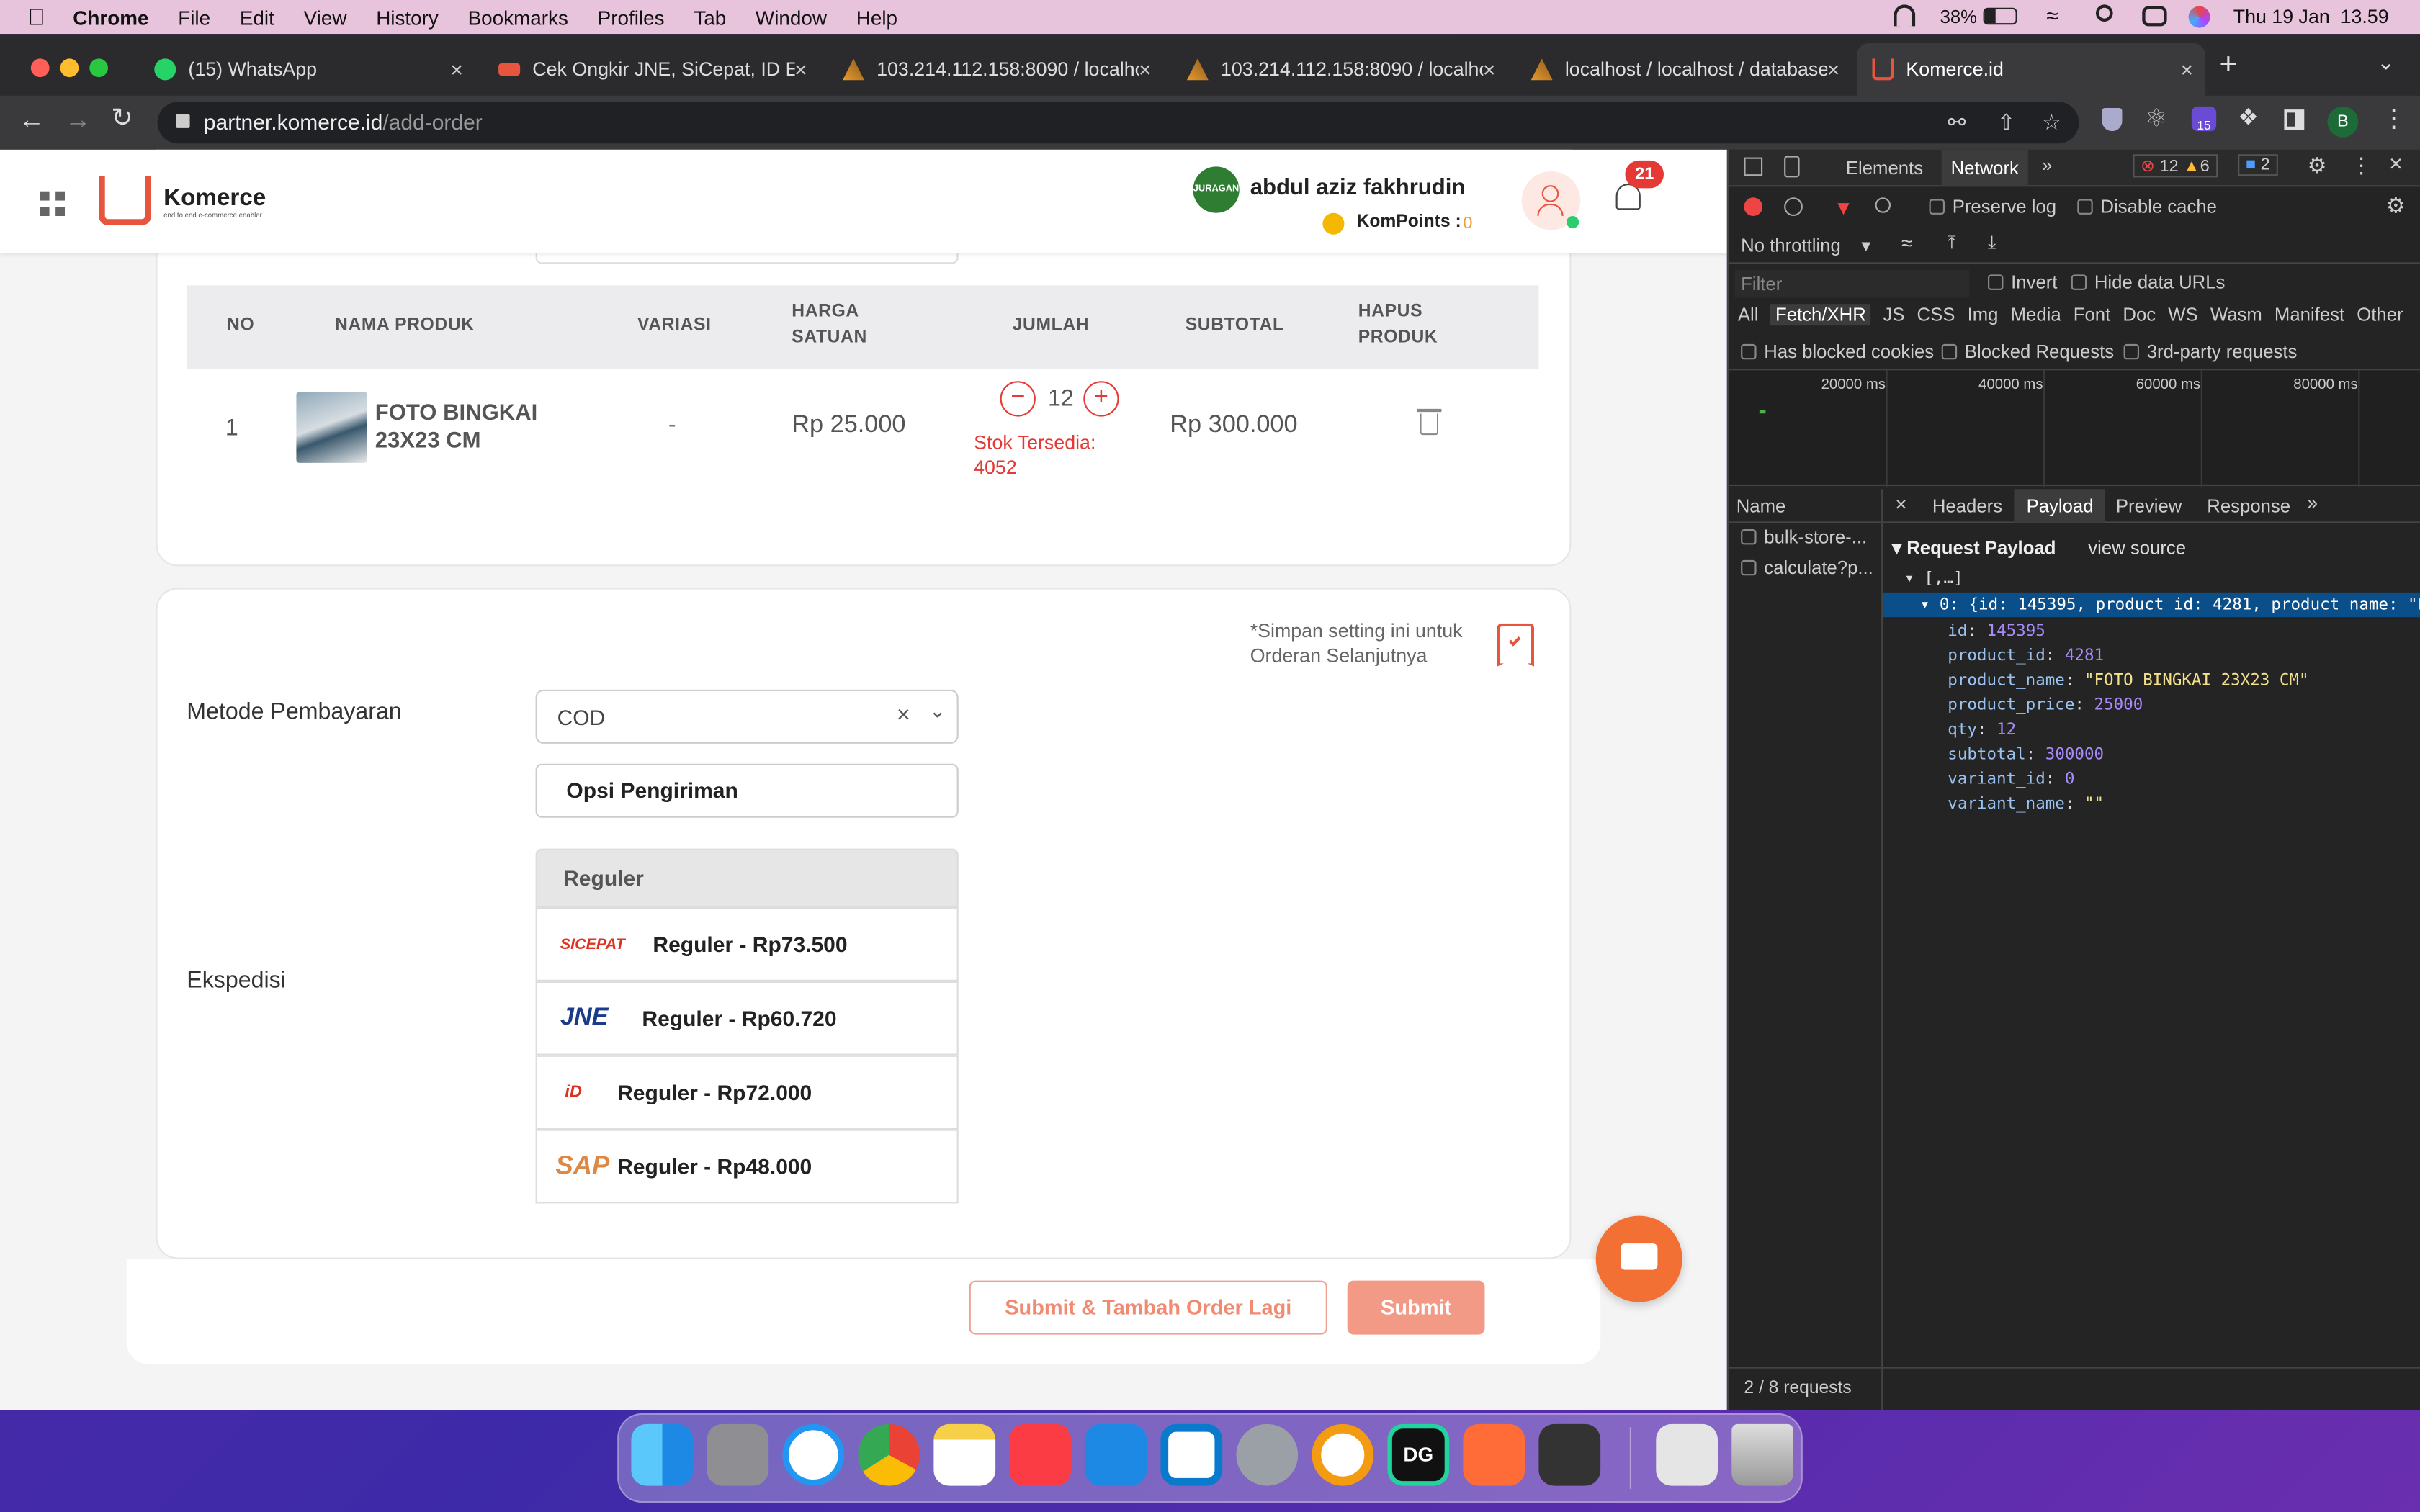 This screenshot has width=2420, height=1512. Describe the element at coordinates (1753, 206) in the screenshot. I see `record-button` at that location.